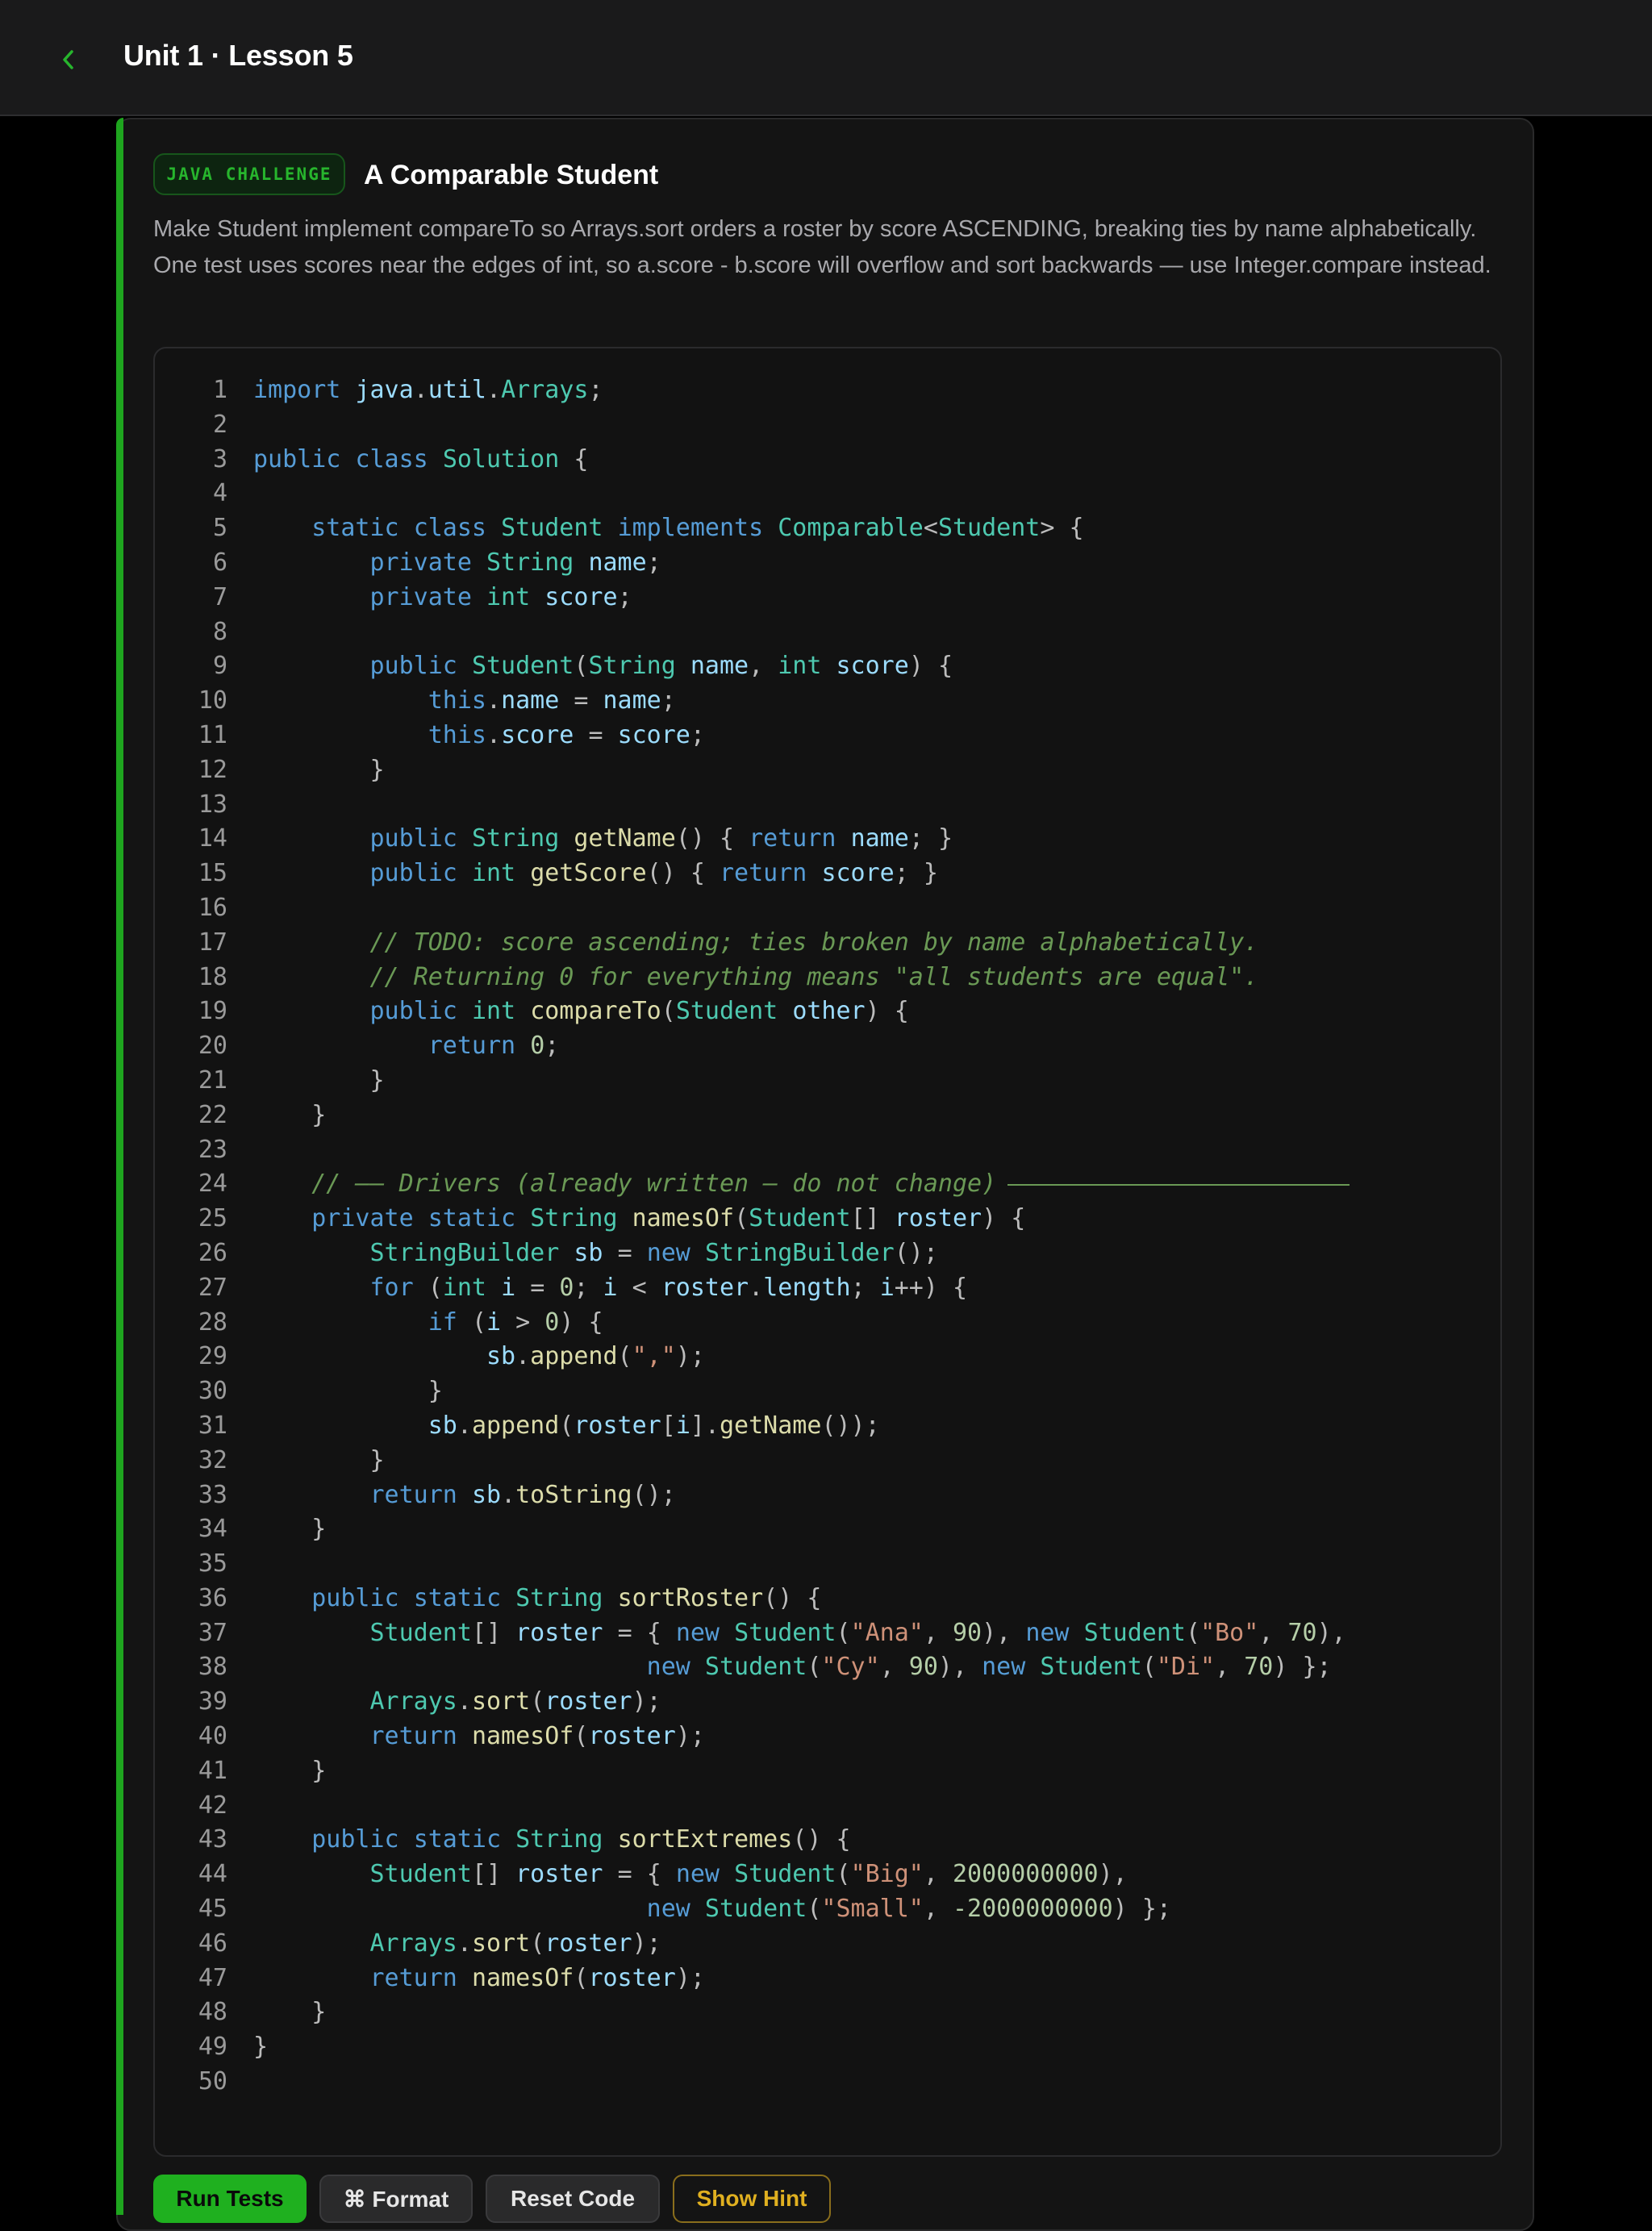  I want to click on line-content: public int getScore() { return score; }, so click(595, 874).